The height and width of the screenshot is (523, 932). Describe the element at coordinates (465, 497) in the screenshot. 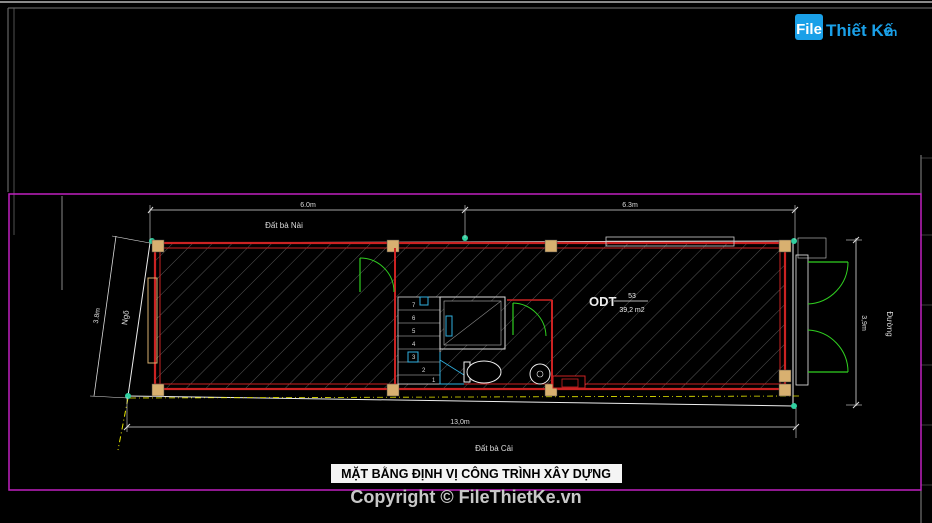

I see `copyright-text: Copyright © FileThietKe.vn` at that location.